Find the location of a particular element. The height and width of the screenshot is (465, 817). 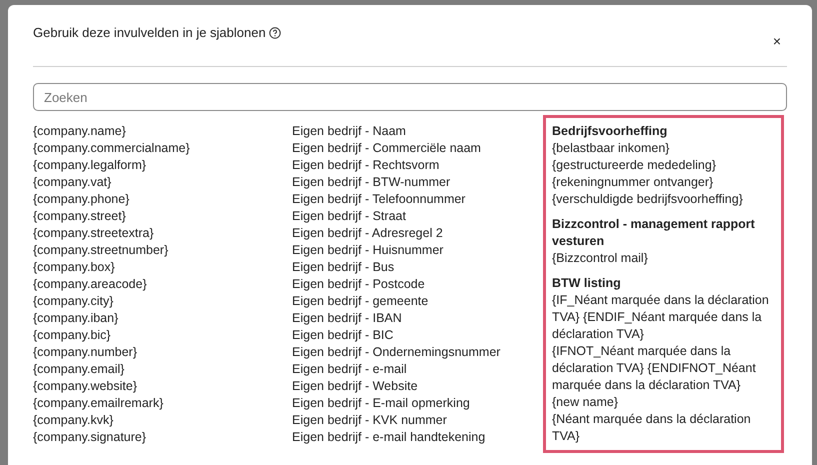

field-description: Eigen bedrijf - Bus is located at coordinates (343, 267).